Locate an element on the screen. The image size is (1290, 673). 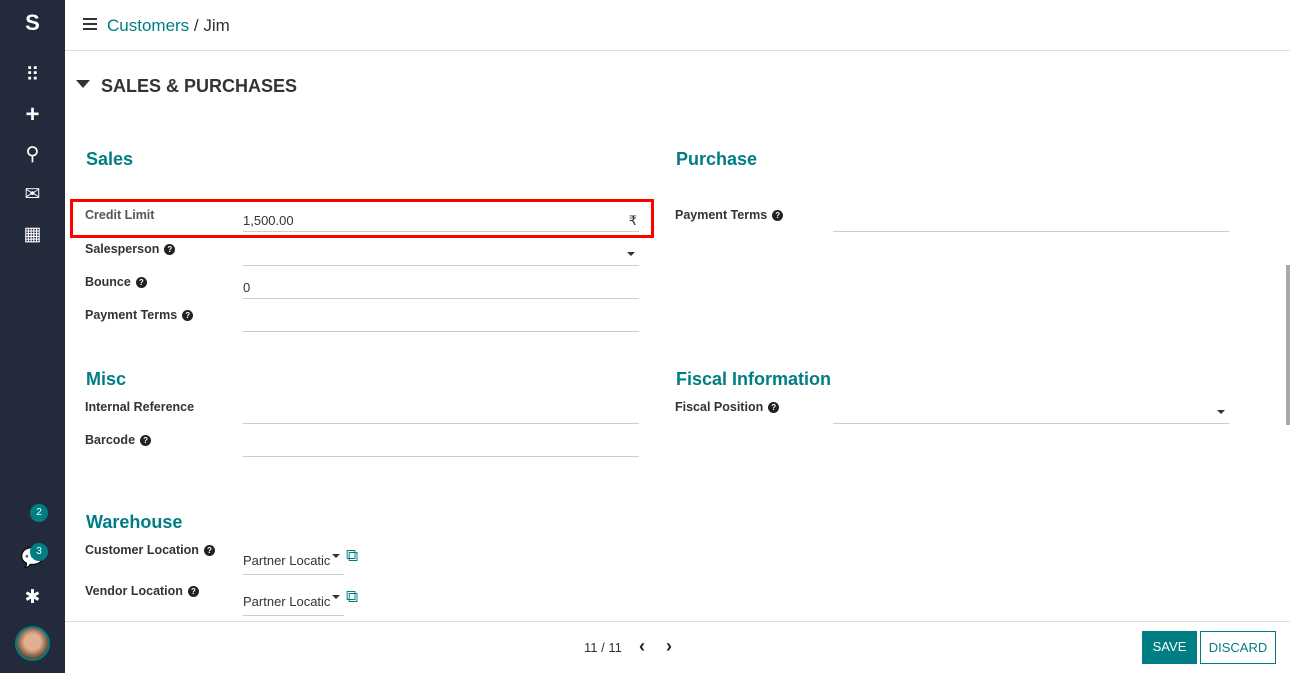
footer-bar: 11 / 11 ‹ › SAVE DISCARD is located at coordinates (677, 647).